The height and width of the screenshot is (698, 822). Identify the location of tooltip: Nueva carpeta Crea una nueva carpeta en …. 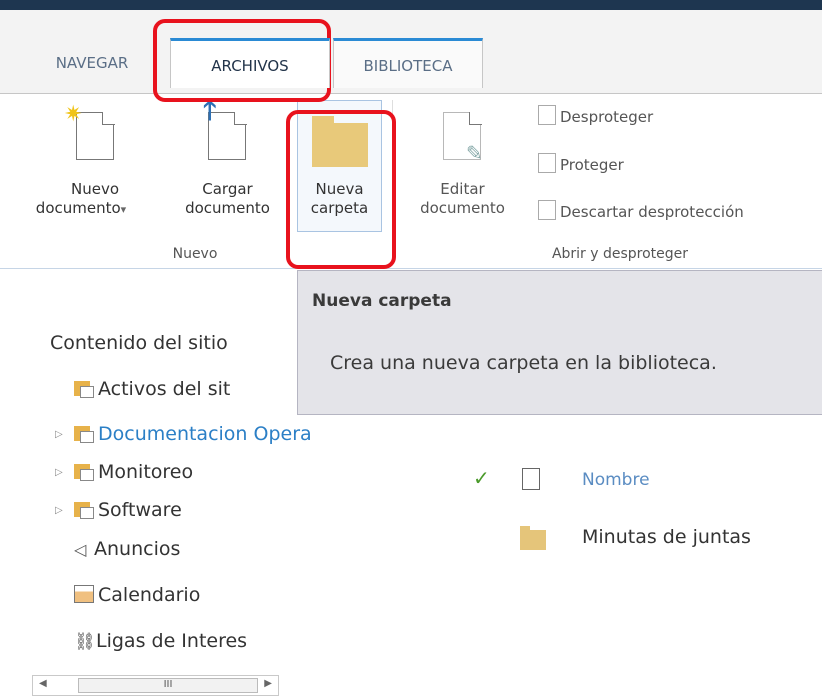
(559, 342).